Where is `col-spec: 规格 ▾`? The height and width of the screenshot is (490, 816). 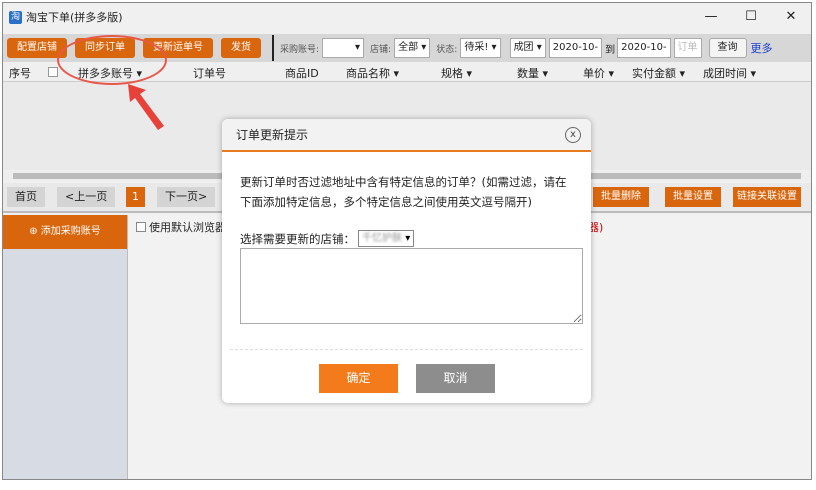
col-spec: 规格 ▾ is located at coordinates (456, 73).